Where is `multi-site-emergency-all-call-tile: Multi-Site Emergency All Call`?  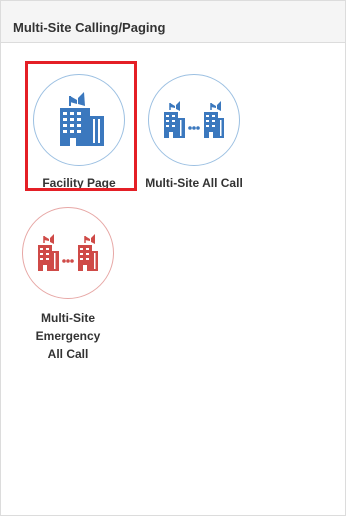
multi-site-emergency-all-call-tile: Multi-Site Emergency All Call is located at coordinates (68, 285).